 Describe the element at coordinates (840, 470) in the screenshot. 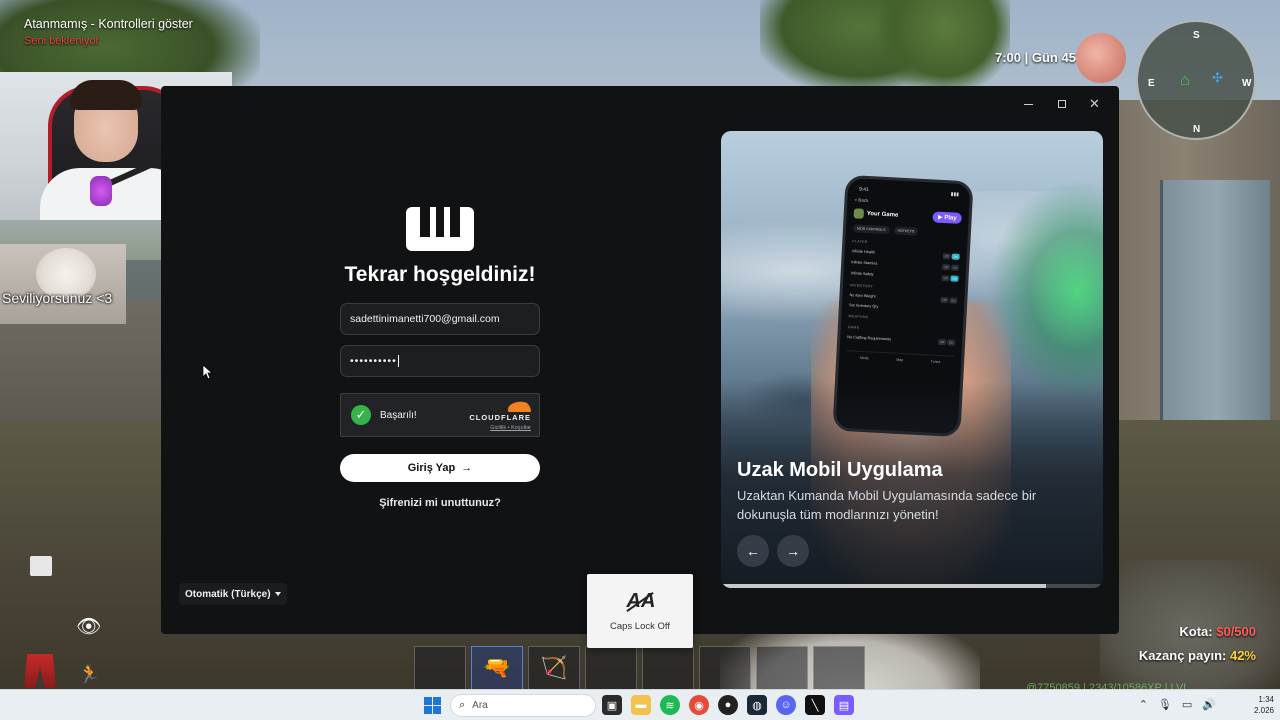

I see `promo-title: Uzak Mobil Uygulama` at that location.